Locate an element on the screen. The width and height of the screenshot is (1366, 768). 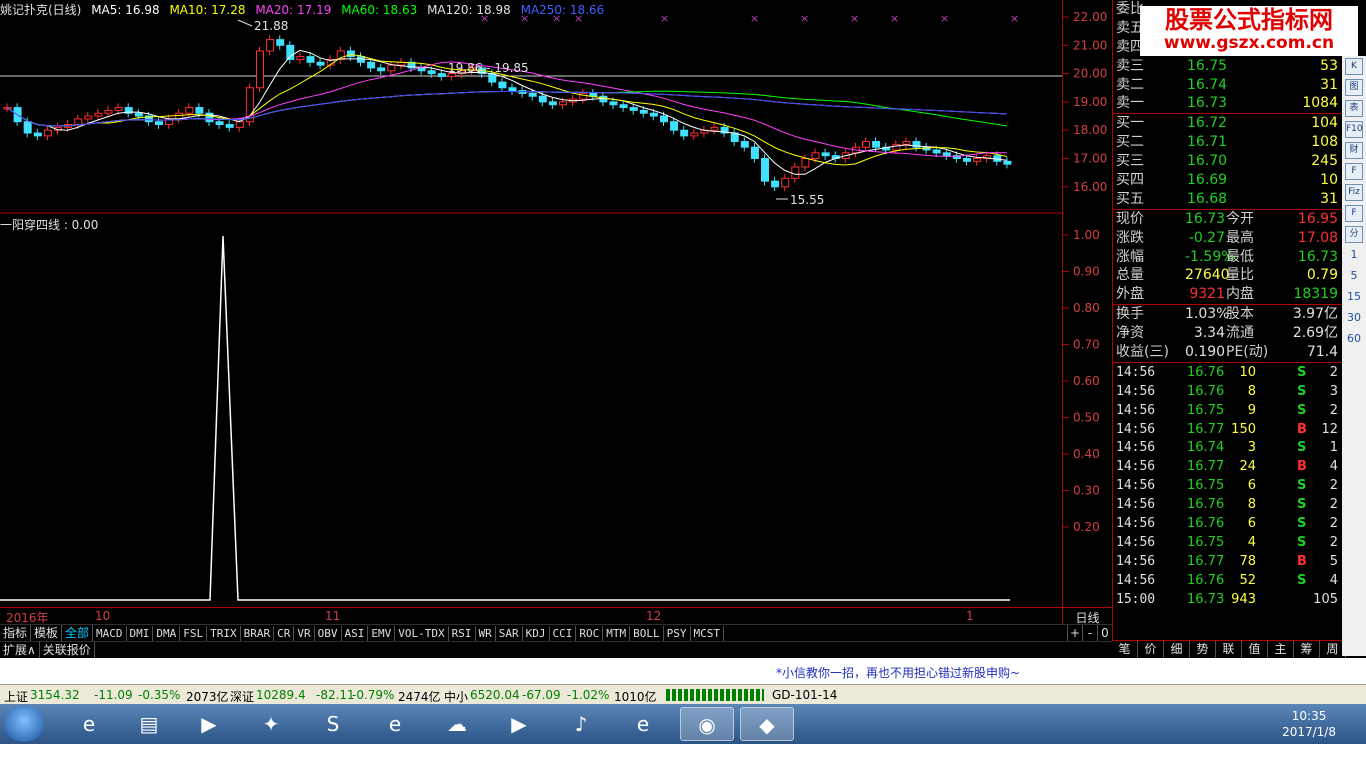
tool-button-1: 图 is located at coordinates (1354, 87).